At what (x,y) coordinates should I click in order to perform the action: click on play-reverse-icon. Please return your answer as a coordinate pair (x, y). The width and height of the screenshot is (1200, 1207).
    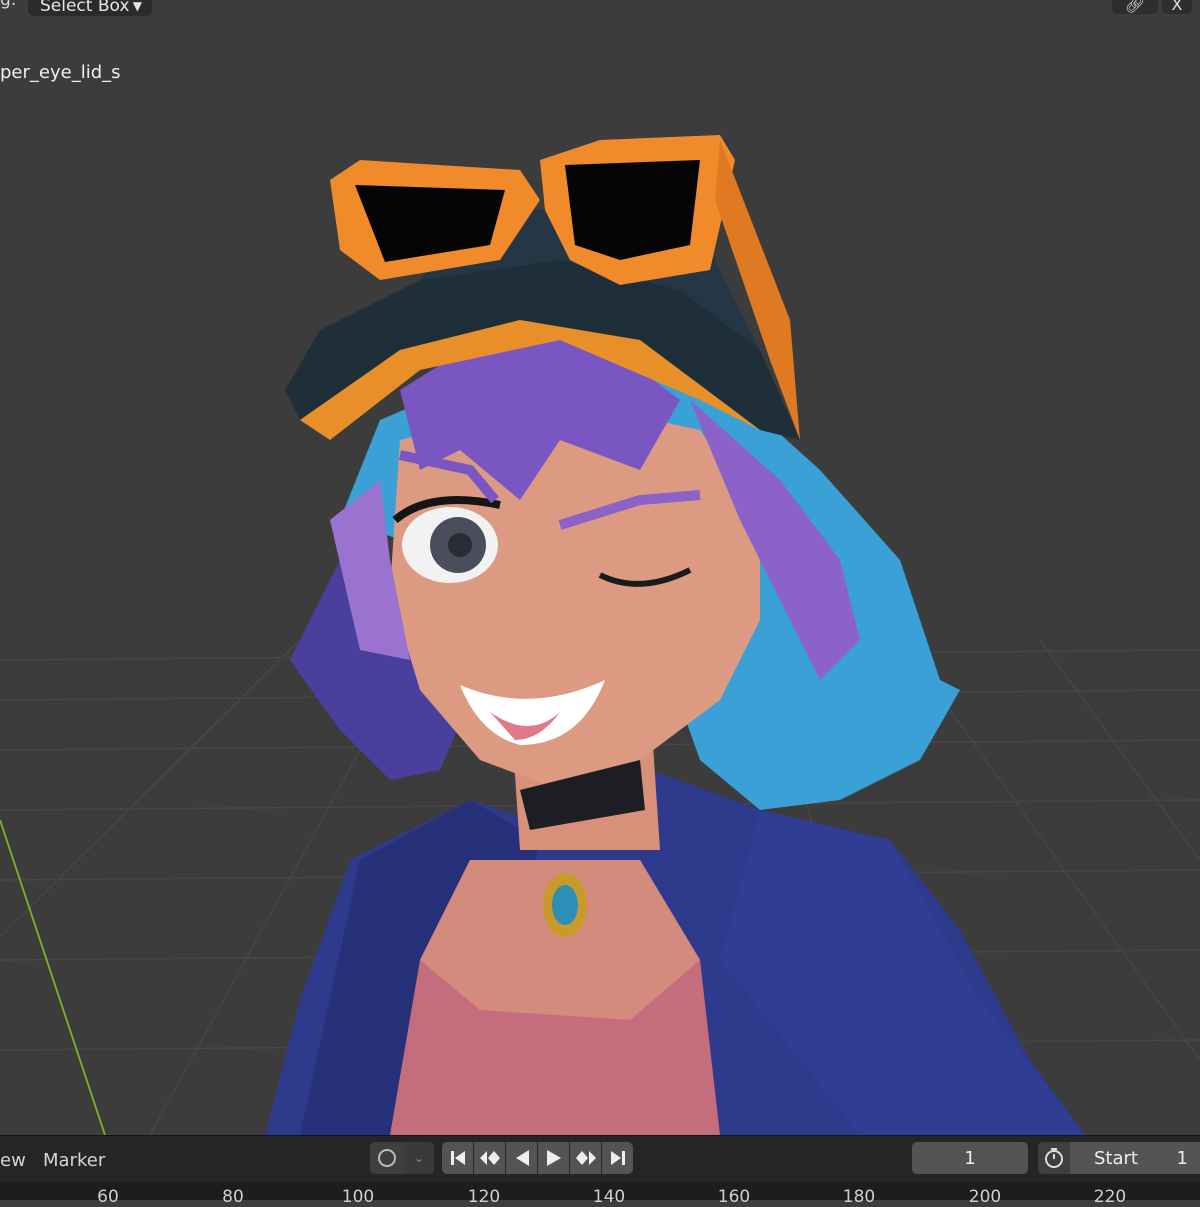
    Looking at the image, I should click on (521, 1158).